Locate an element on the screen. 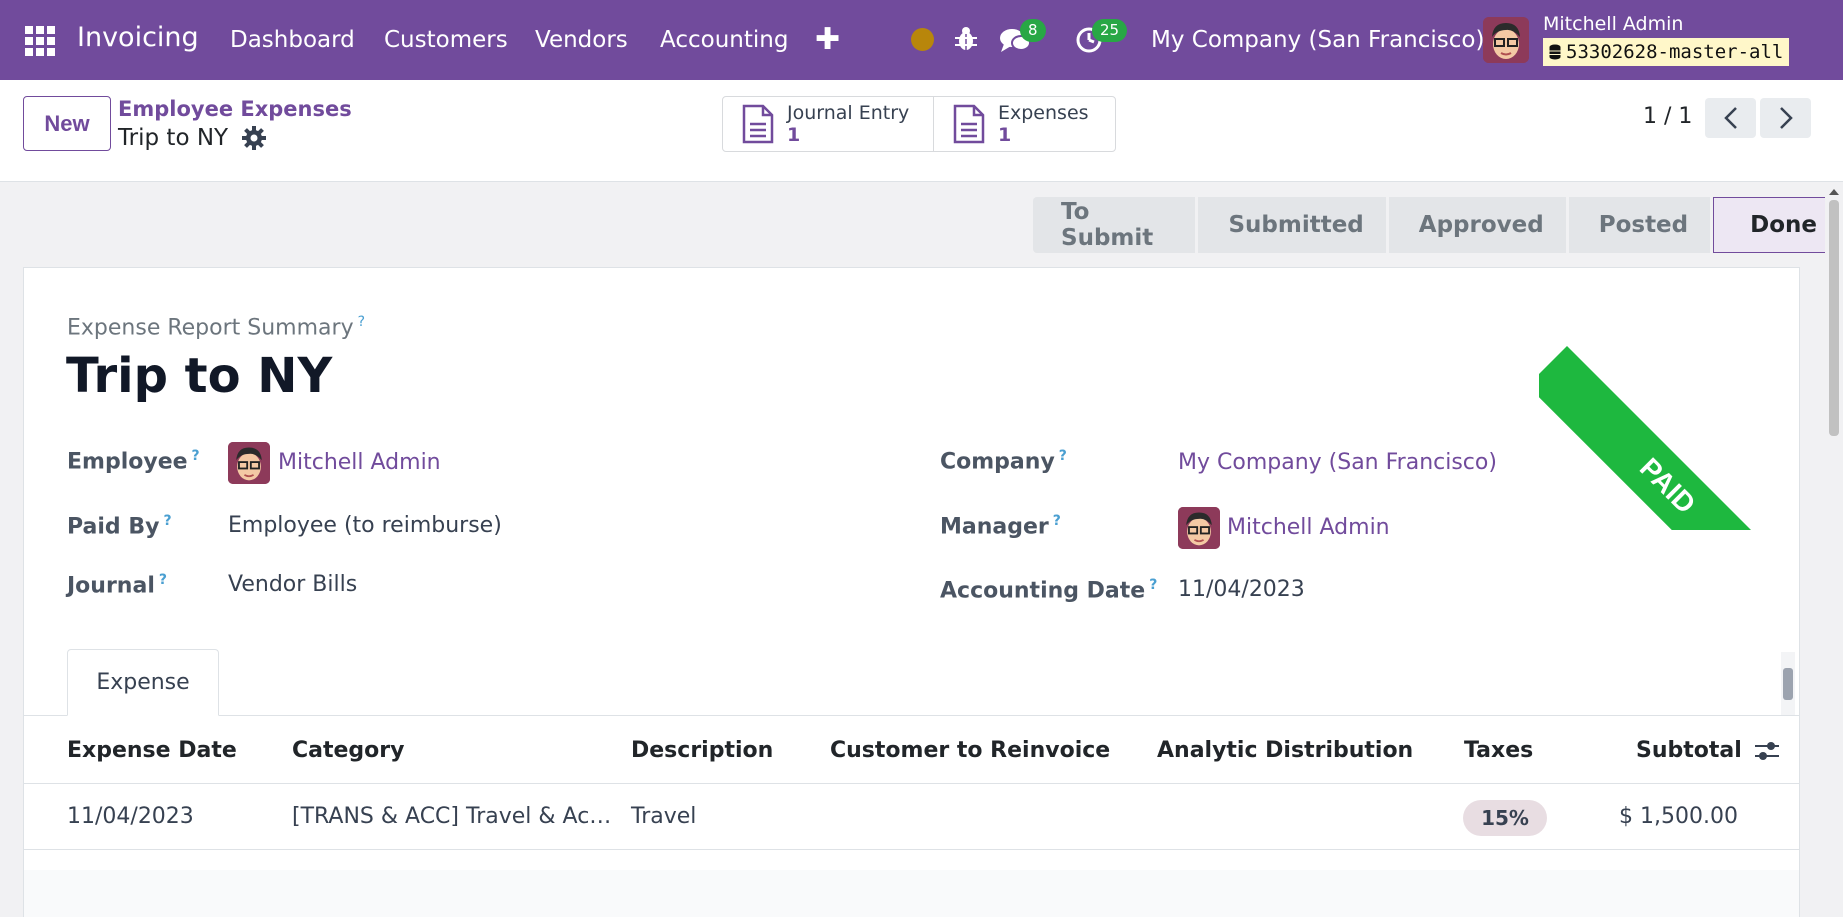 This screenshot has height=917, width=1843. column-analytic-distribution: Analytic Distribution is located at coordinates (1285, 750).